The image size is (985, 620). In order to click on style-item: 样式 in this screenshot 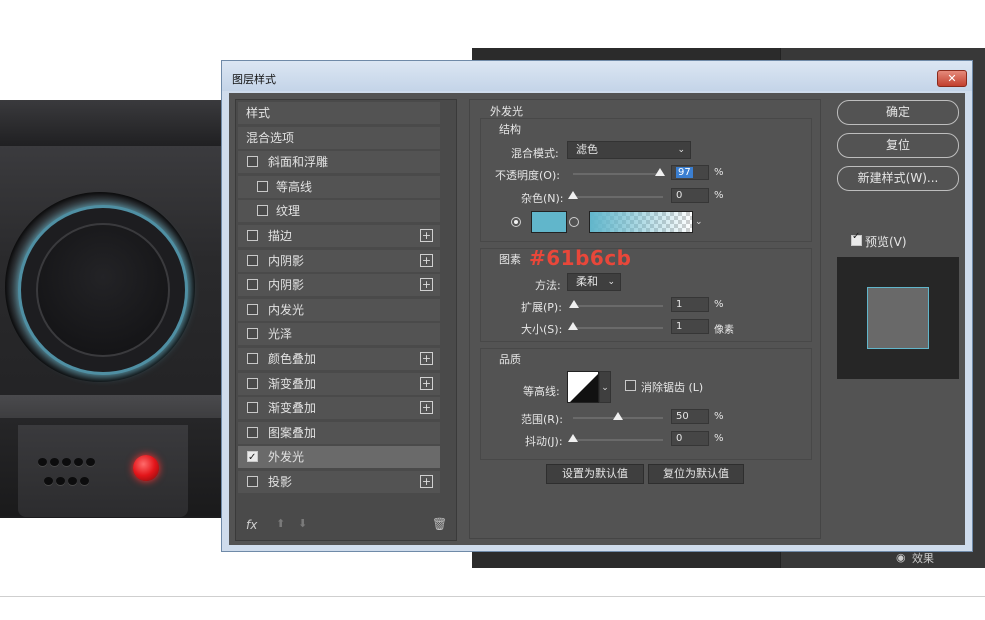, I will do `click(339, 113)`.